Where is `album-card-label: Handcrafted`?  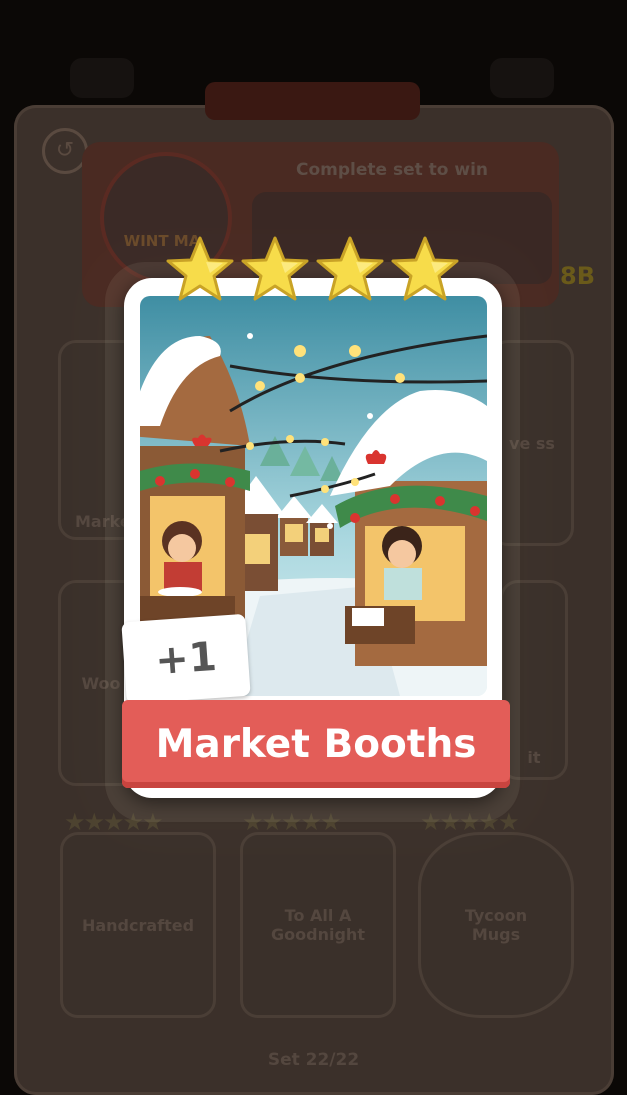 album-card-label: Handcrafted is located at coordinates (138, 925).